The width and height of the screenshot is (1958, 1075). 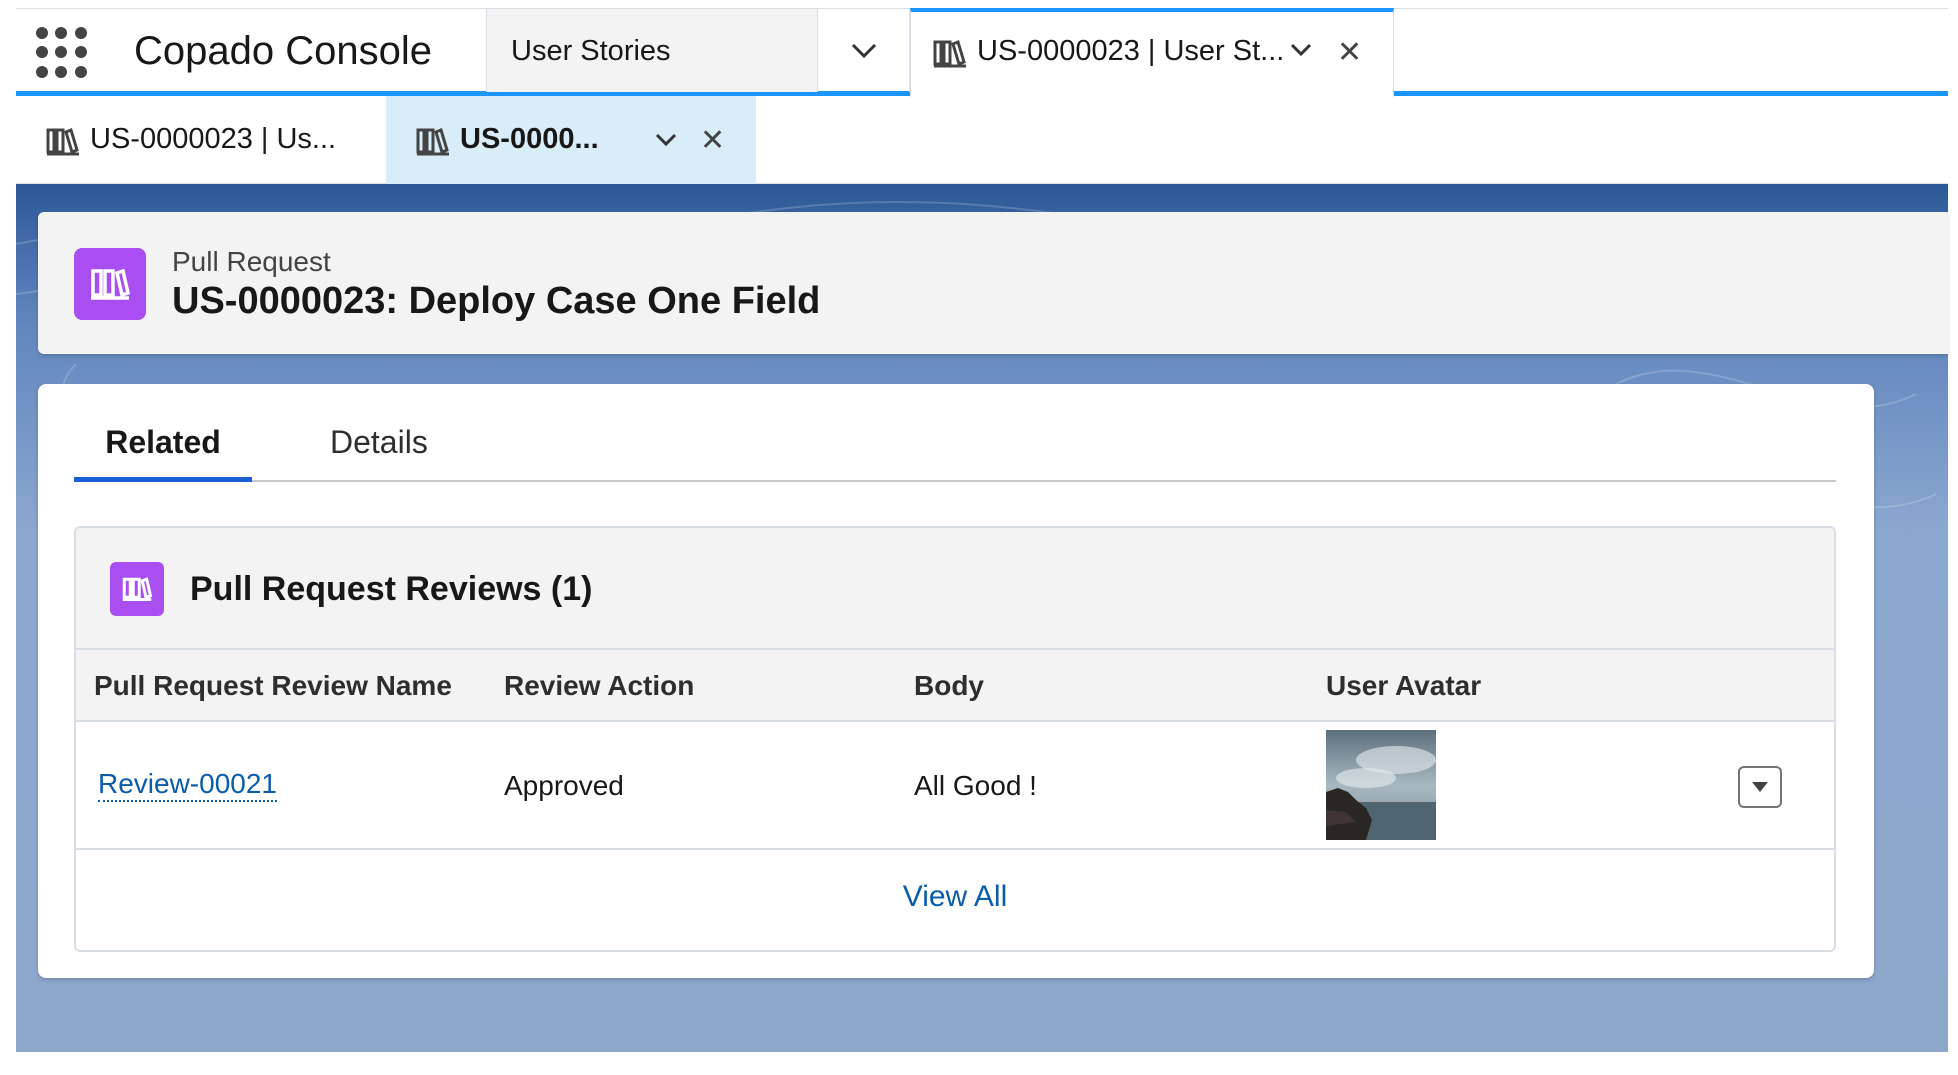 I want to click on subtab-2-active: US-0000... ✕, so click(x=571, y=140).